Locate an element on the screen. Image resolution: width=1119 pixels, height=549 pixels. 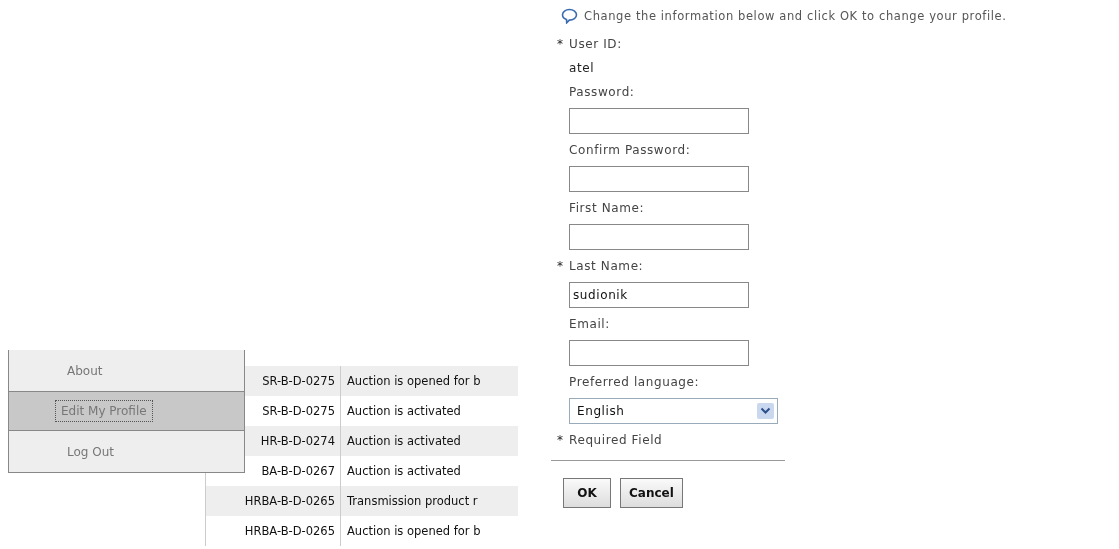
field-label: User ID: is located at coordinates (595, 44).